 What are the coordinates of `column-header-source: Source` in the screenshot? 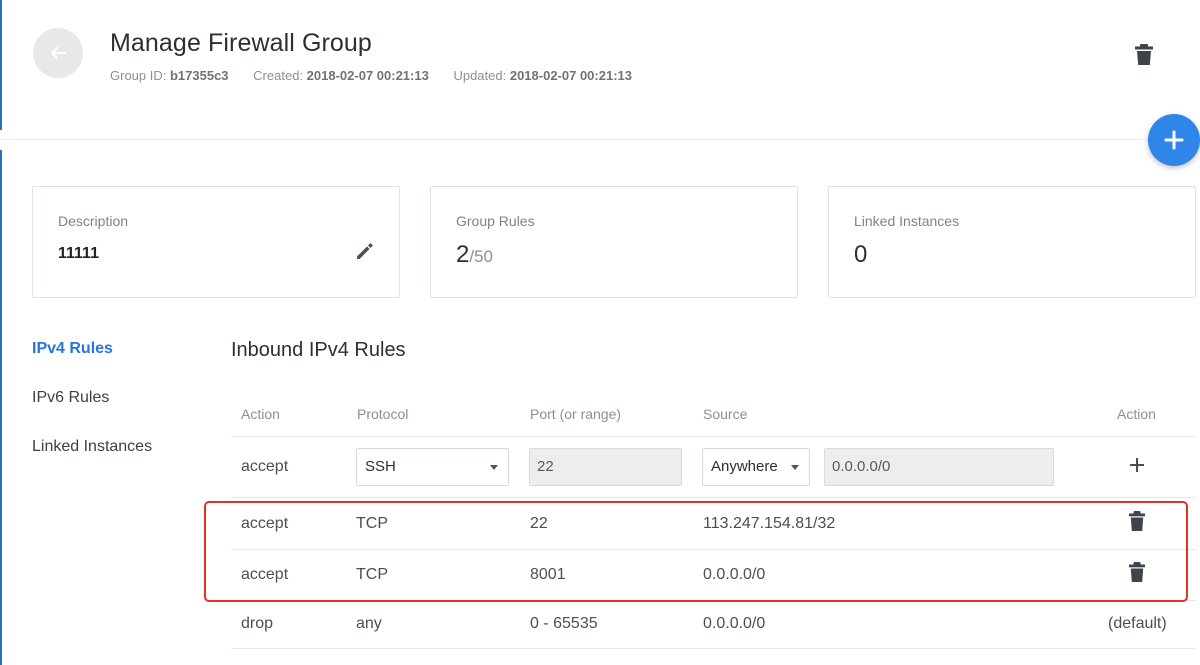 It's located at (725, 414).